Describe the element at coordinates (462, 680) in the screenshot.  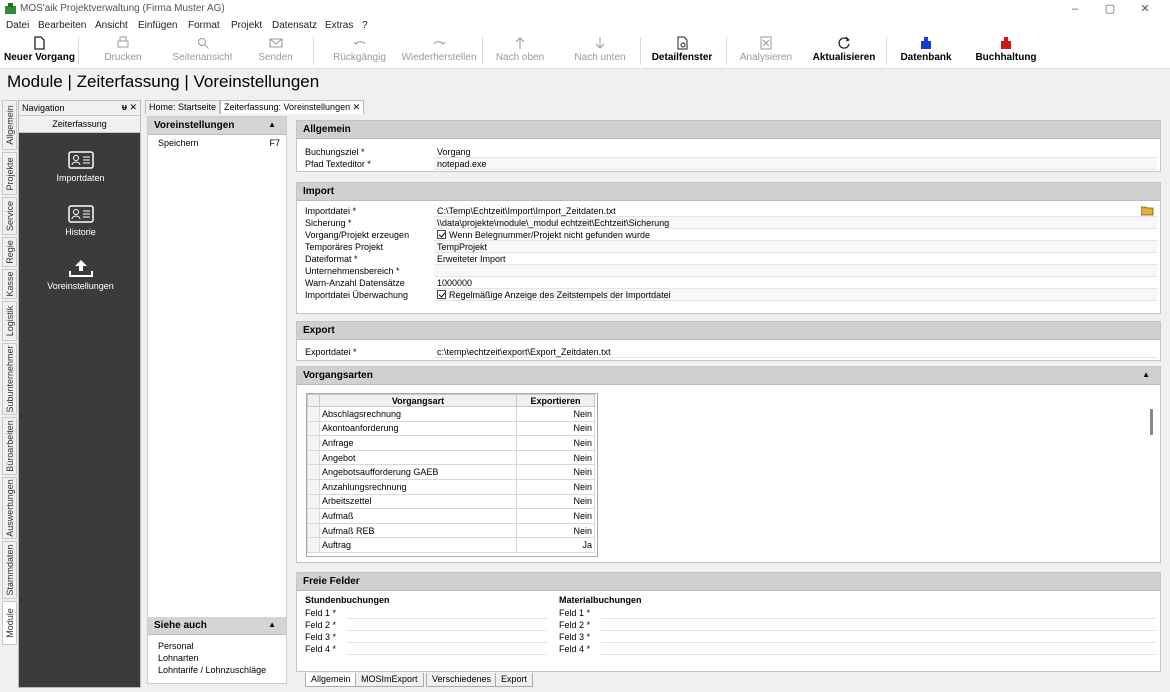
I see `bottom-tab-verschiedenes: Verschiedenes` at that location.